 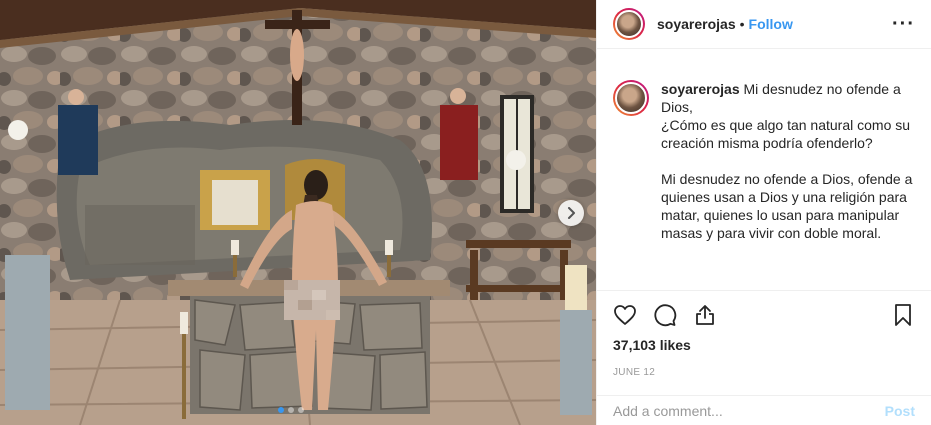 What do you see at coordinates (903, 24) in the screenshot?
I see `more-options-icon: ···` at bounding box center [903, 24].